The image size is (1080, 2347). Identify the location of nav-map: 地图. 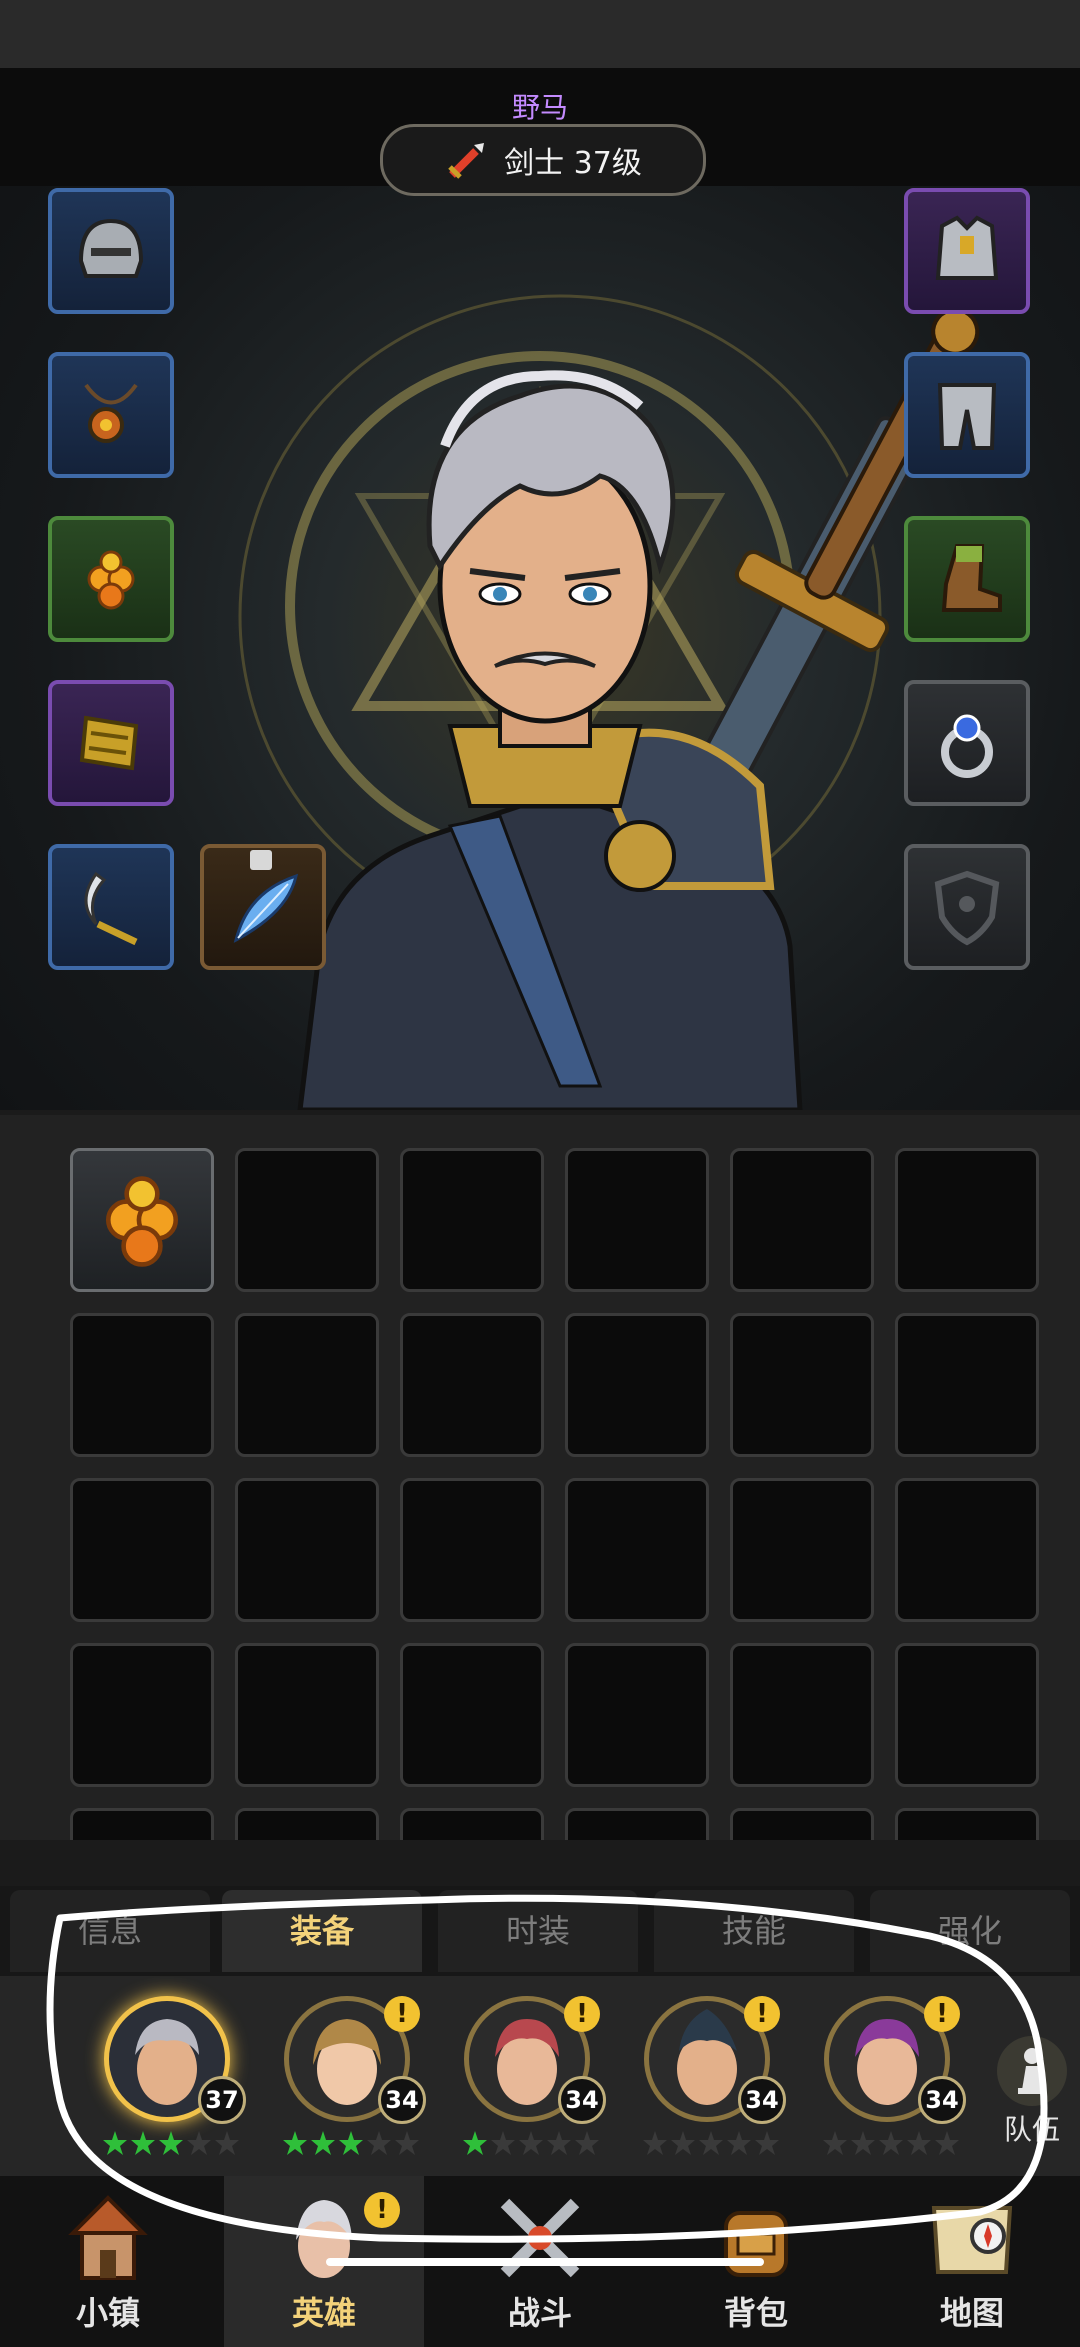
(972, 2261).